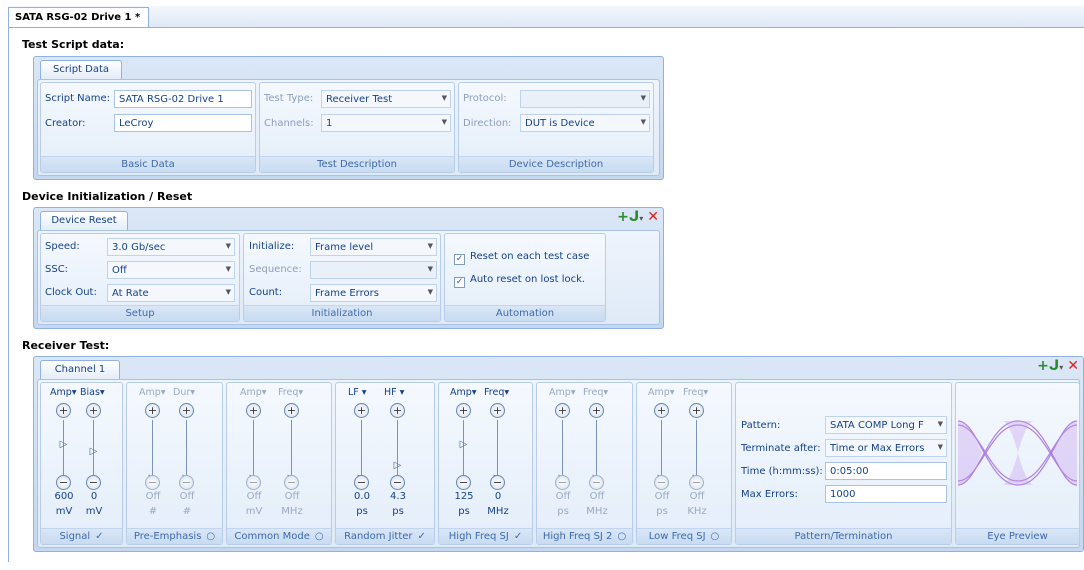 The image size is (1084, 570). I want to click on group-label-slider: Low Freq SJ ○, so click(684, 536).